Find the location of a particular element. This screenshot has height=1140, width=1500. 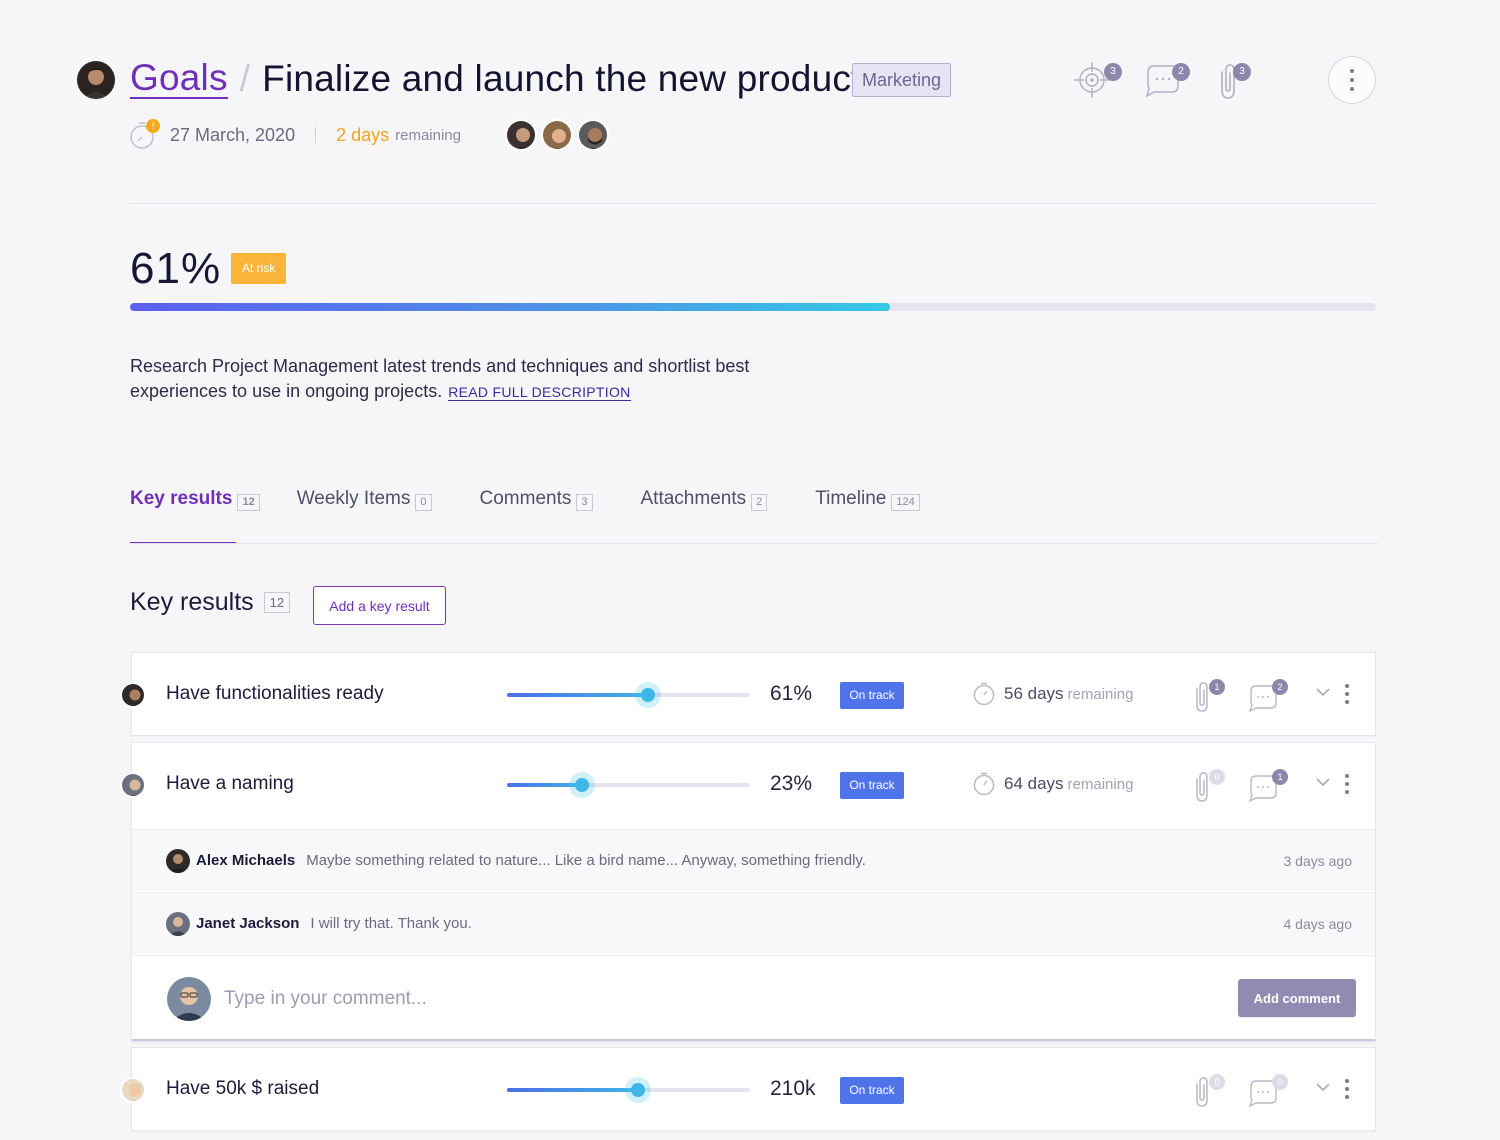

kr-attachments-count: 1 is located at coordinates (1217, 687).